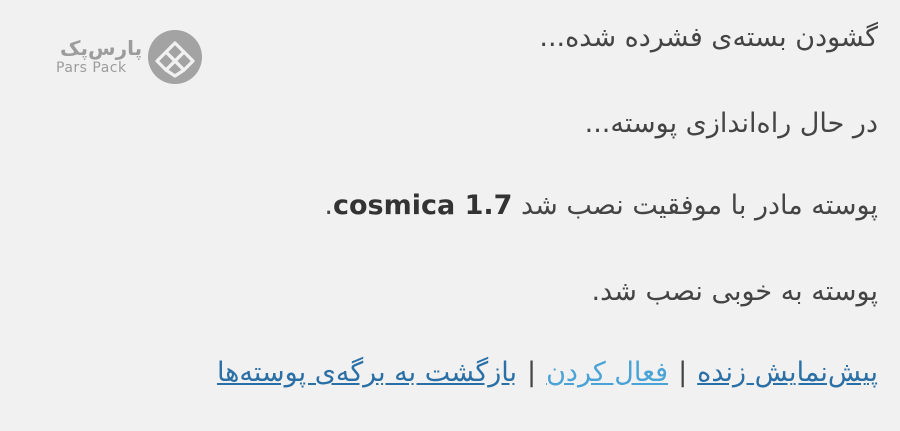  Describe the element at coordinates (422, 205) in the screenshot. I see `parent-theme-name: cosmica 1.7` at that location.